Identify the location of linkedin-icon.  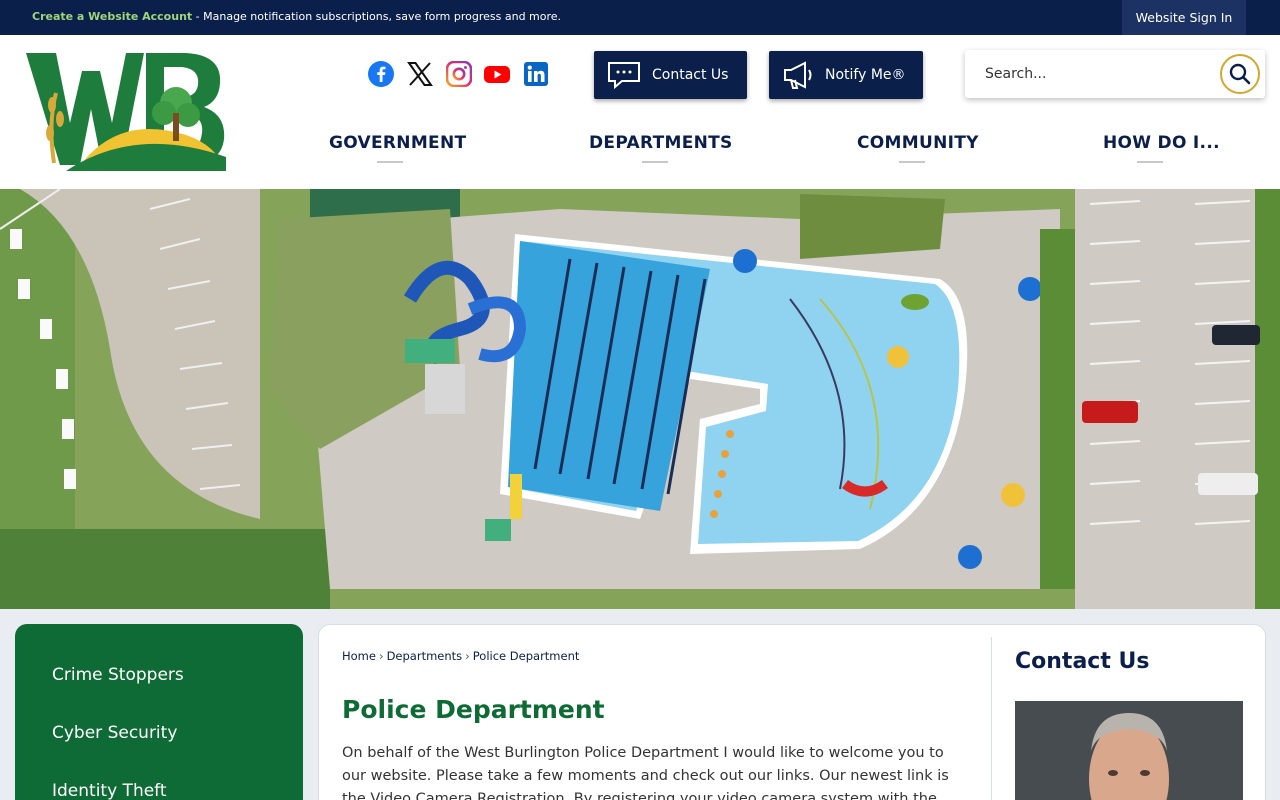
(536, 74).